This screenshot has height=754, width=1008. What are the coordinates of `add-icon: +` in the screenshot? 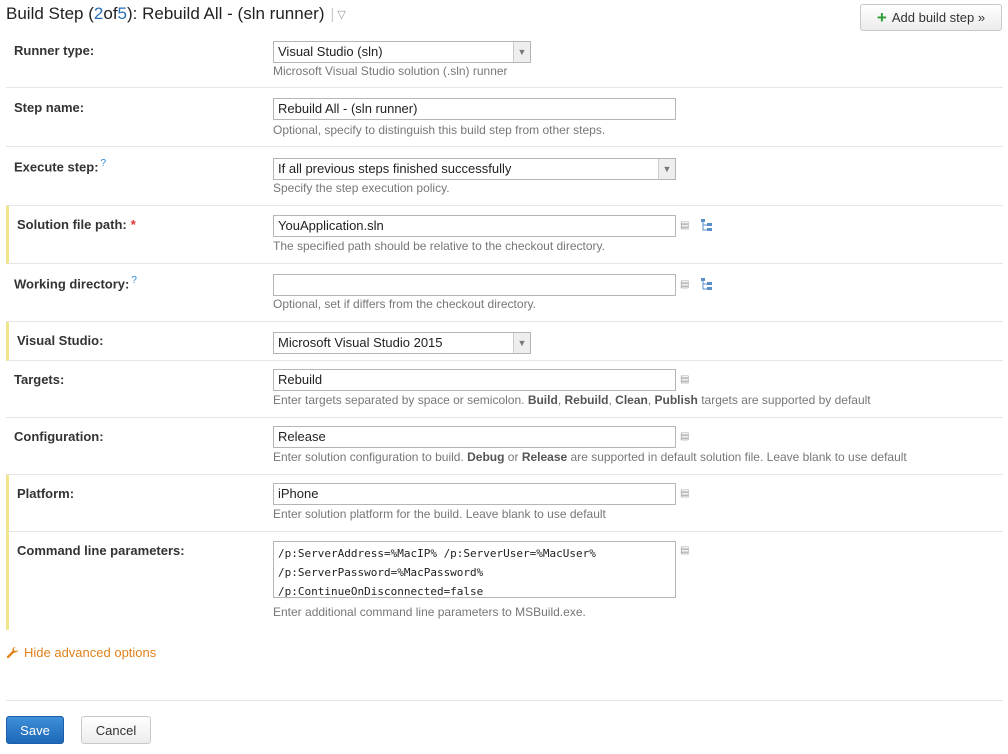 It's located at (881, 17).